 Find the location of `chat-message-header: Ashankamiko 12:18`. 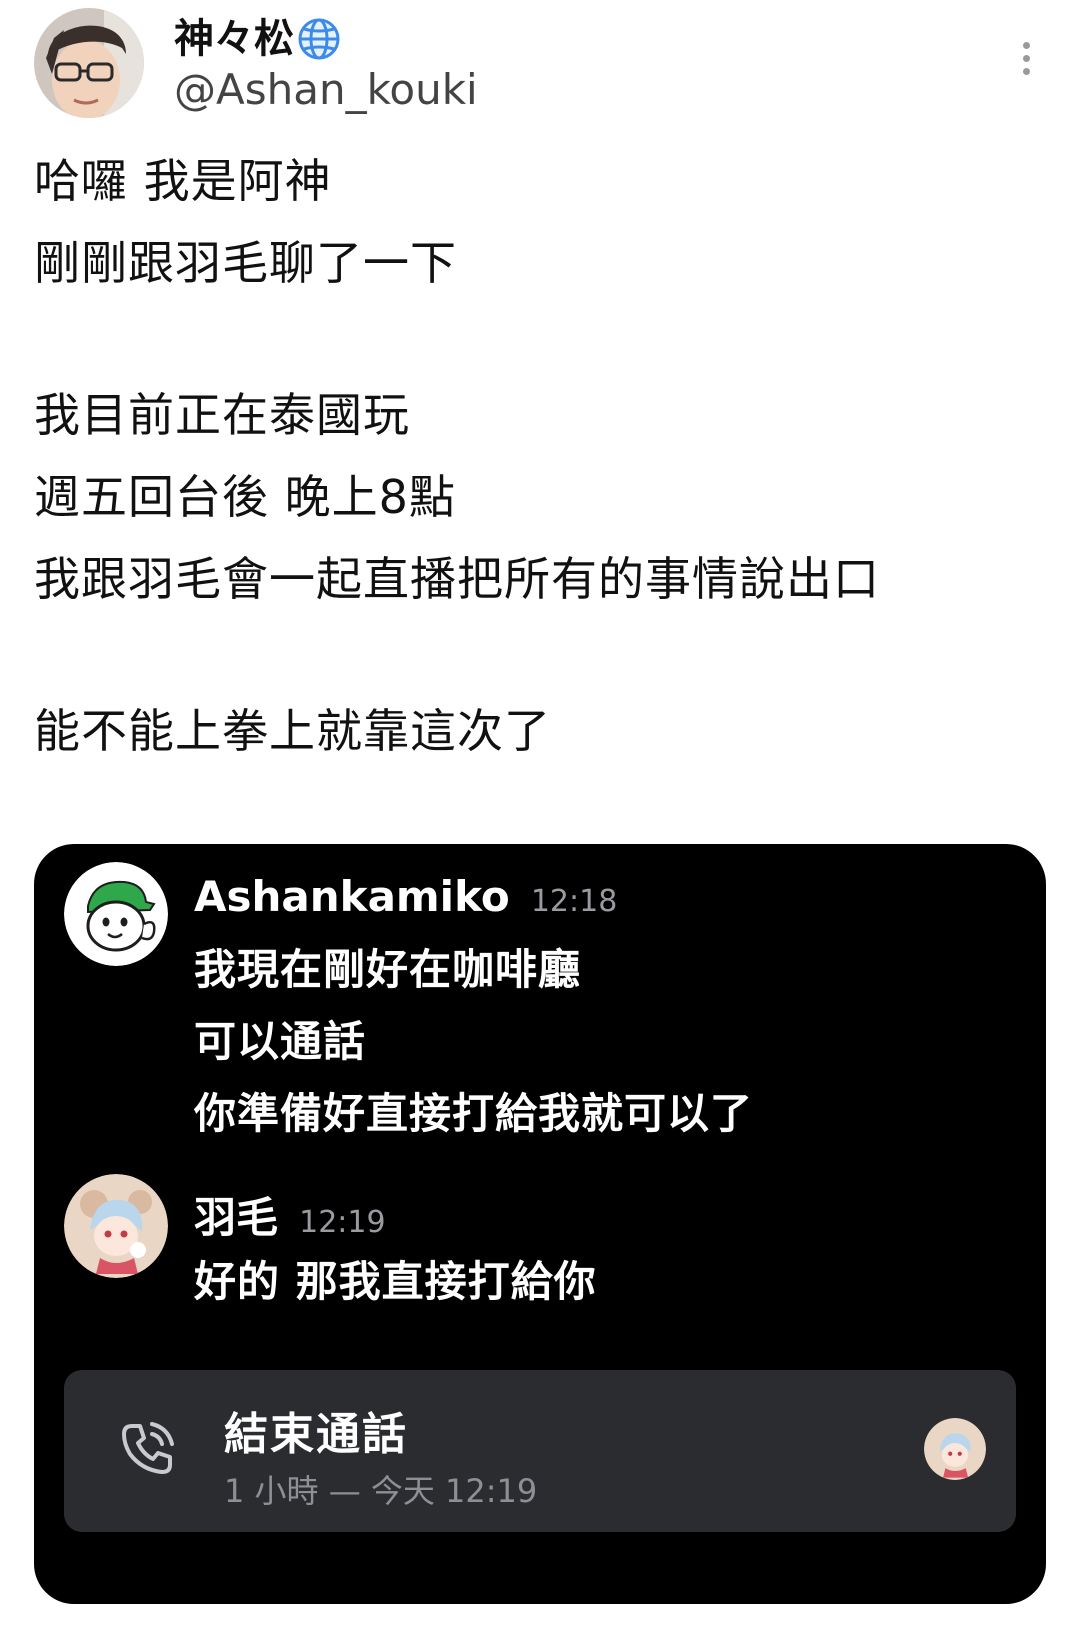

chat-message-header: Ashankamiko 12:18 is located at coordinates (405, 896).